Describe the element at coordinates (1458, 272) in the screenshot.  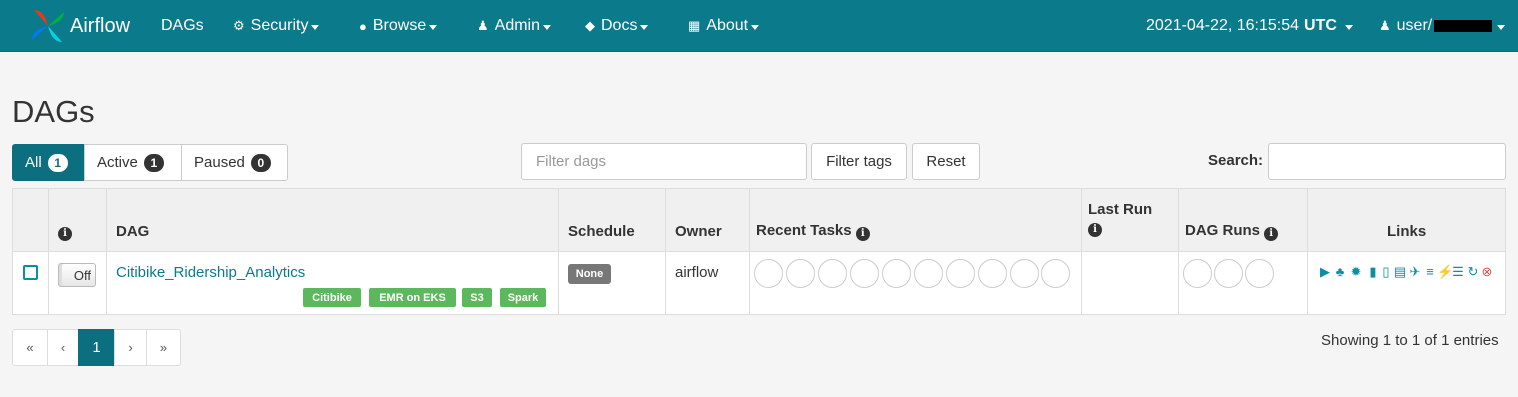
I see `details-icon: ☰` at that location.